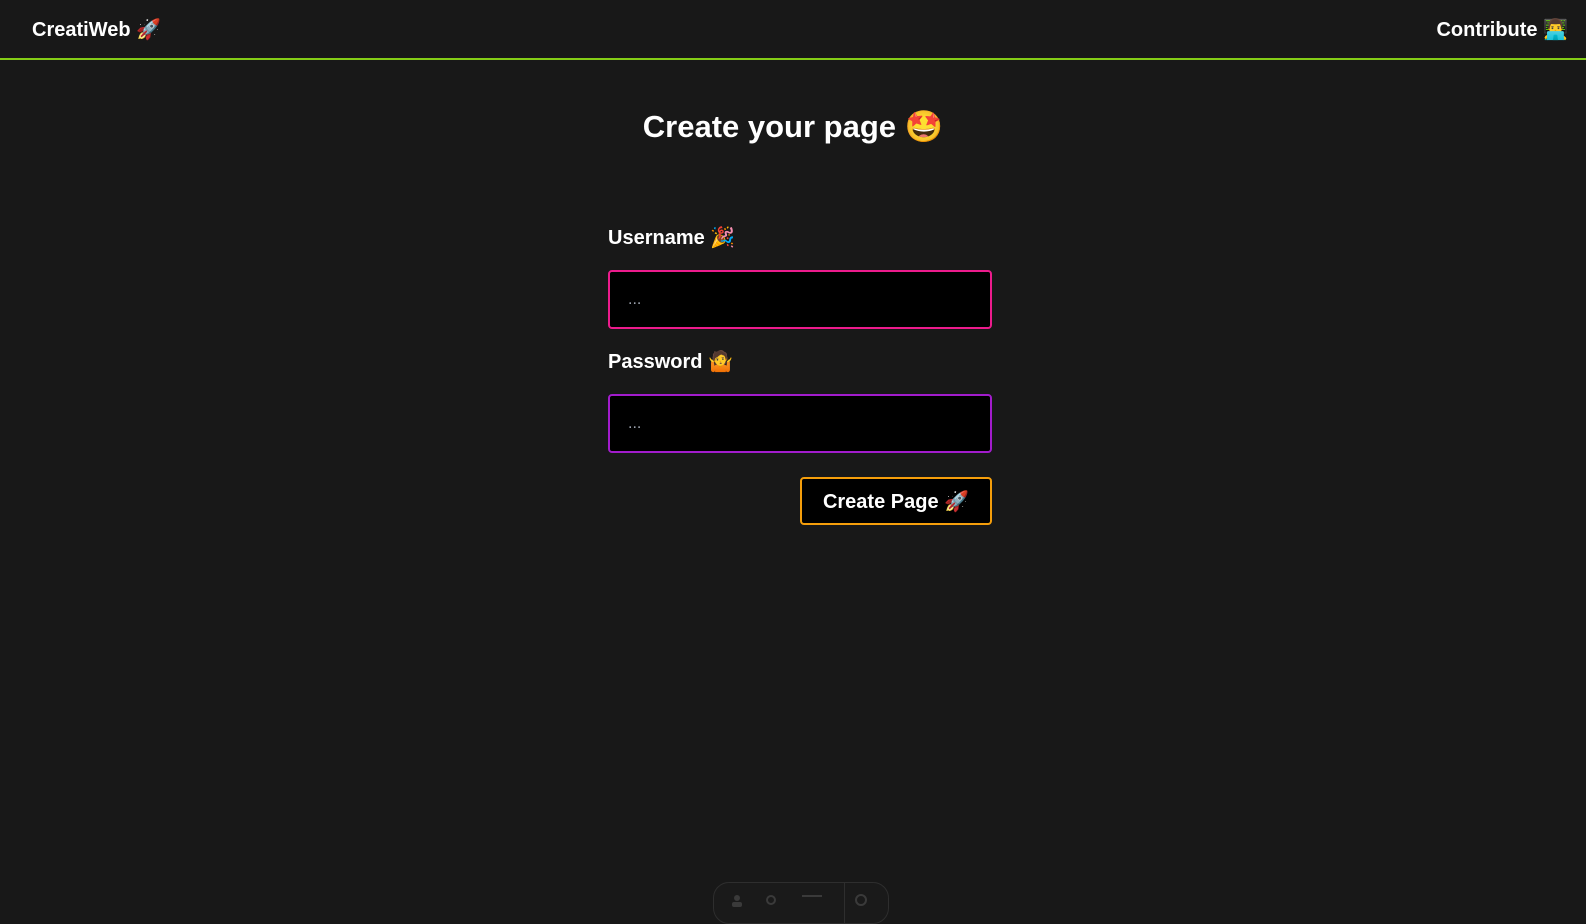  Describe the element at coordinates (861, 900) in the screenshot. I see `gear-icon` at that location.